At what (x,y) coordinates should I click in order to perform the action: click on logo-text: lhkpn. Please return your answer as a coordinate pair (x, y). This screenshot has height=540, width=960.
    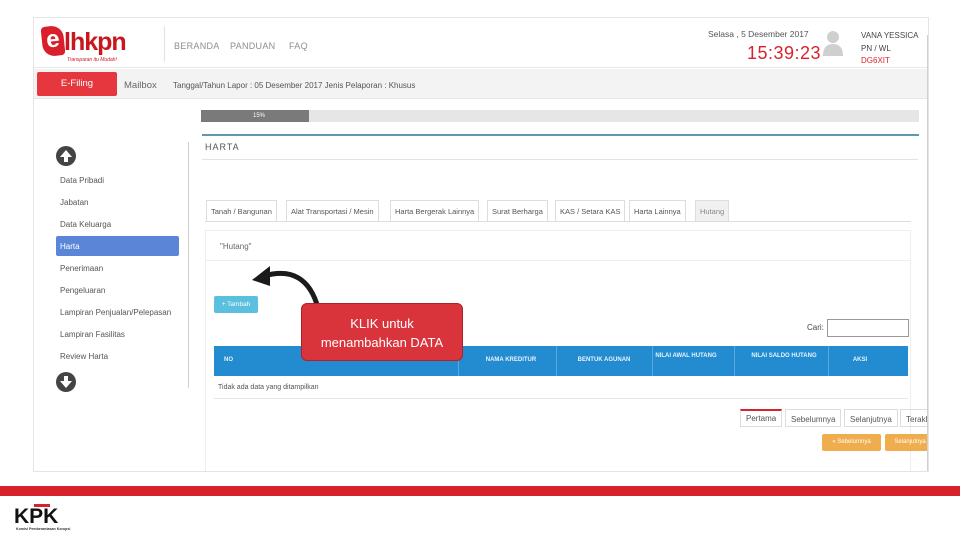
    Looking at the image, I should click on (95, 42).